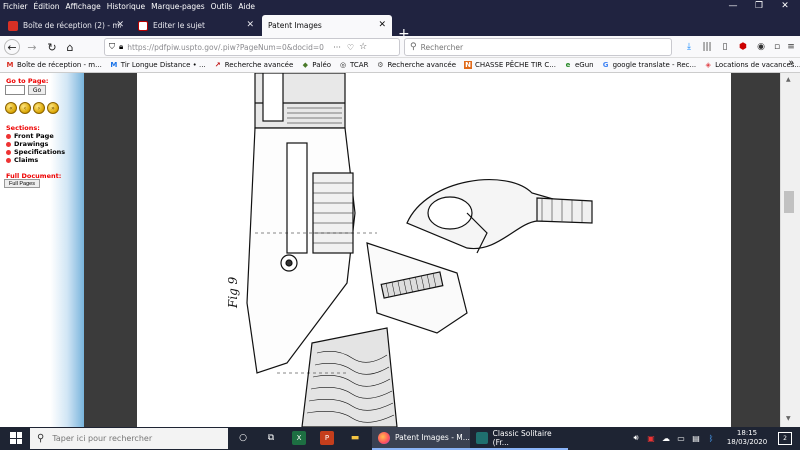  What do you see at coordinates (468, 65) in the screenshot?
I see `chasse-icon: N` at bounding box center [468, 65].